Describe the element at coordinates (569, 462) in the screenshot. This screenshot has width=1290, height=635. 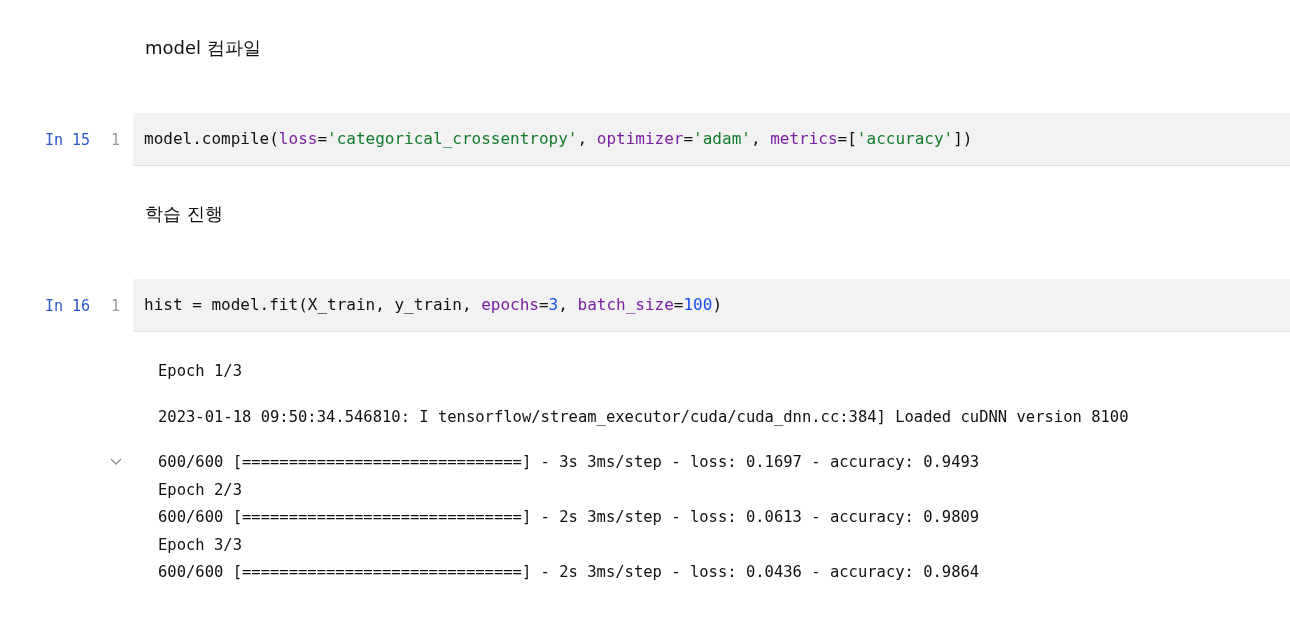
I see `output-line: 600/600 [==============================] - 3s 3ms/step - loss: 0.1697 - accuracy: 0.9493` at that location.